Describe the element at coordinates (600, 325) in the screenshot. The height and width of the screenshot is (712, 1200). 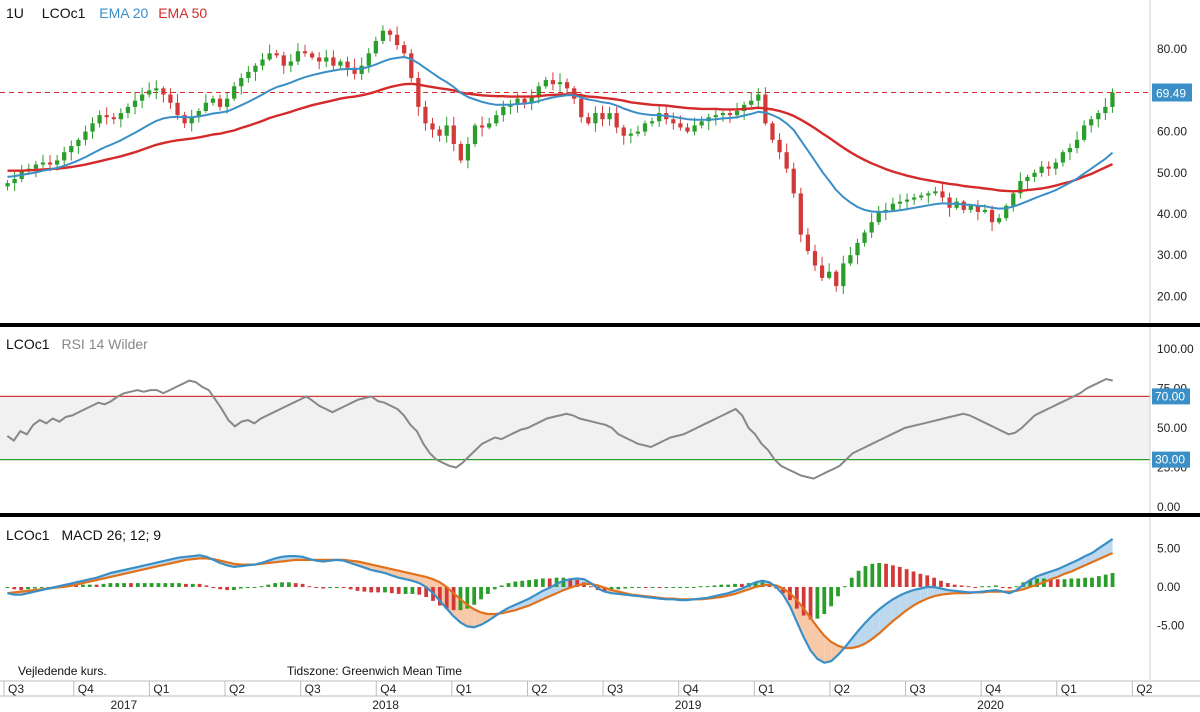
I see `divider-price-rsi` at that location.